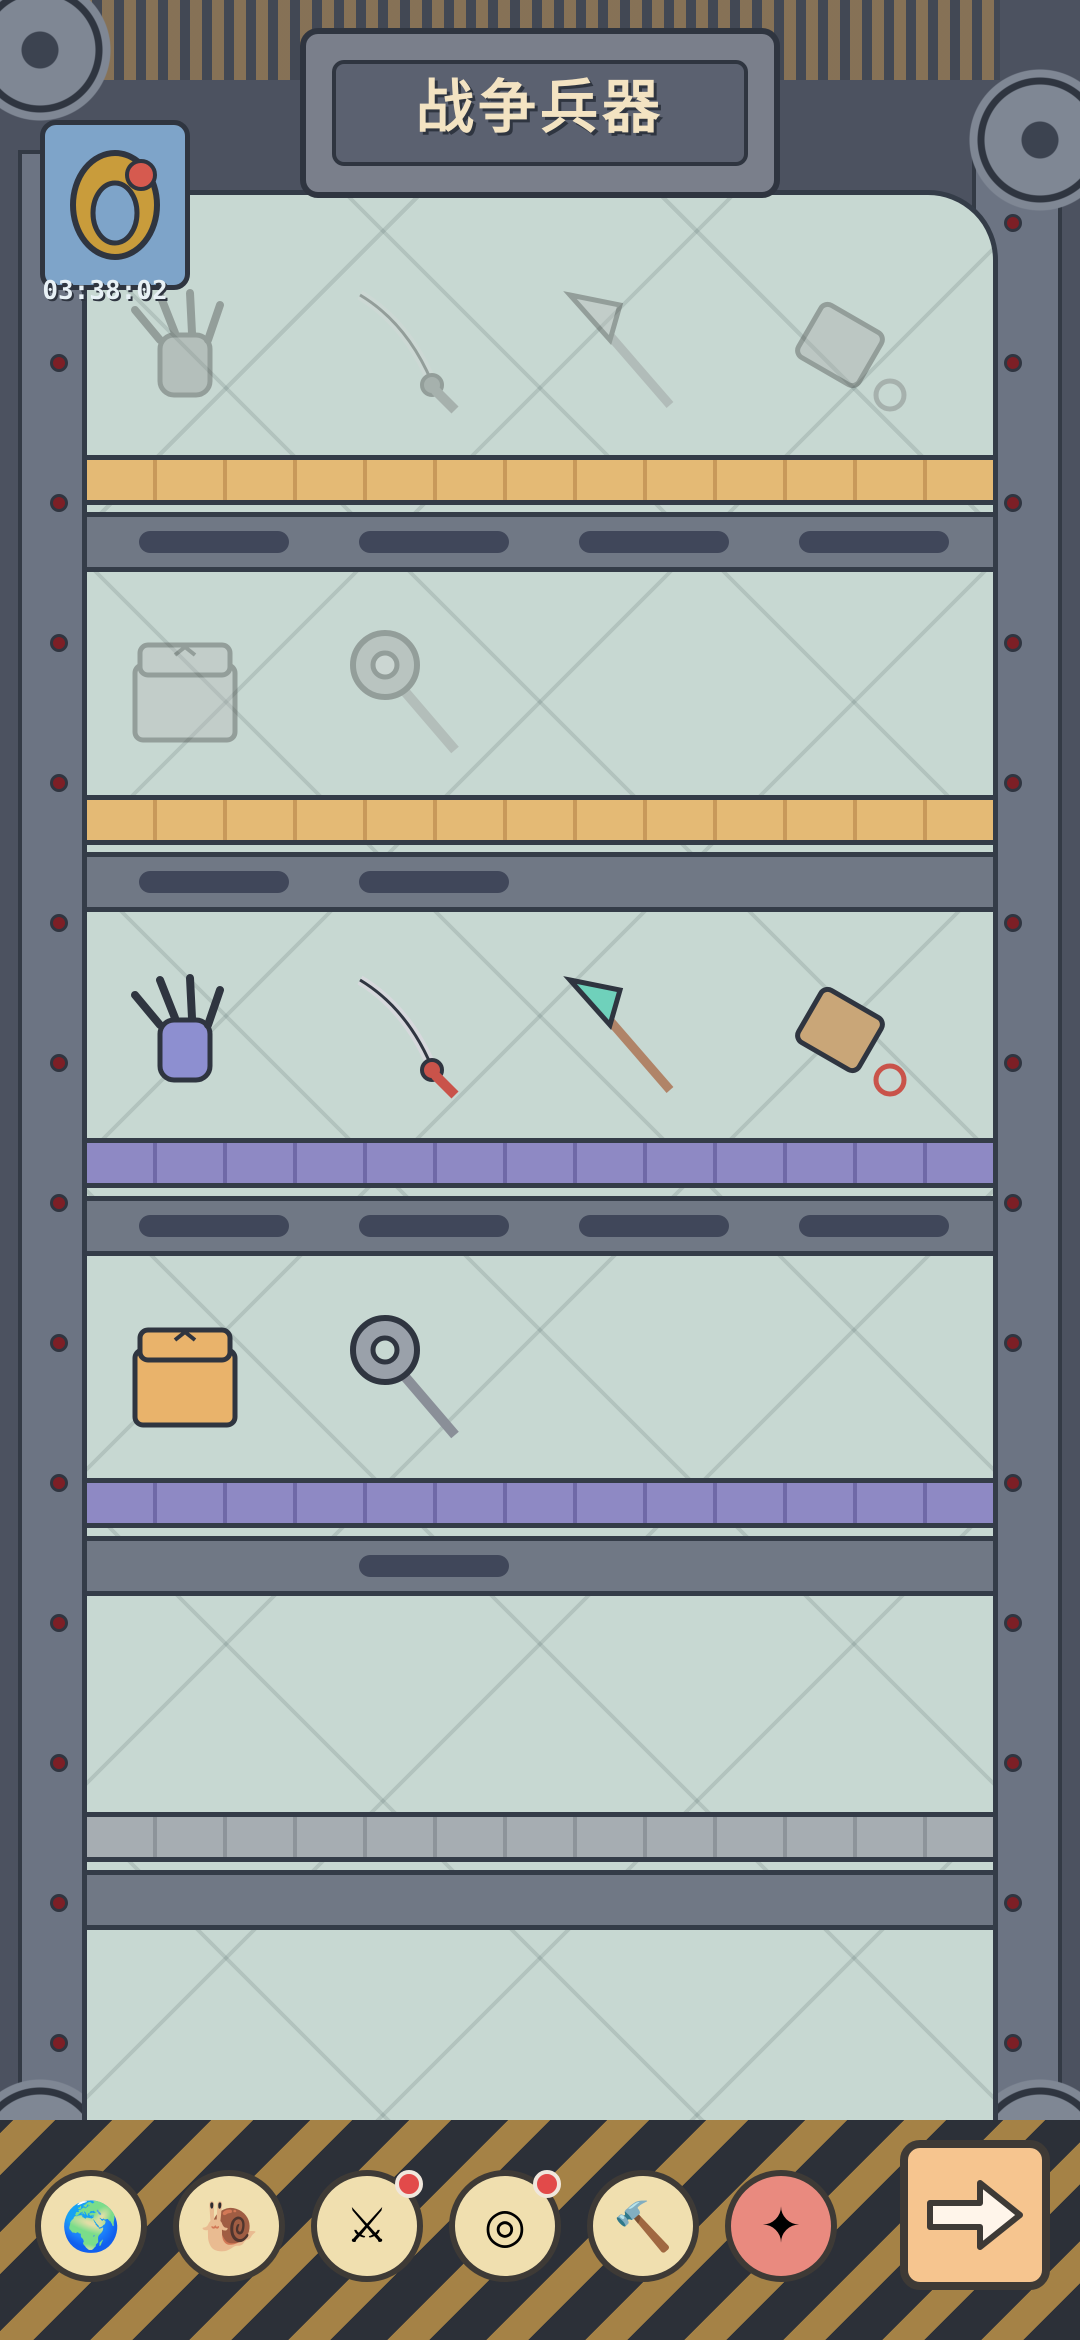 This screenshot has width=1080, height=2340. What do you see at coordinates (540, 1900) in the screenshot?
I see `shelf-5-beam` at bounding box center [540, 1900].